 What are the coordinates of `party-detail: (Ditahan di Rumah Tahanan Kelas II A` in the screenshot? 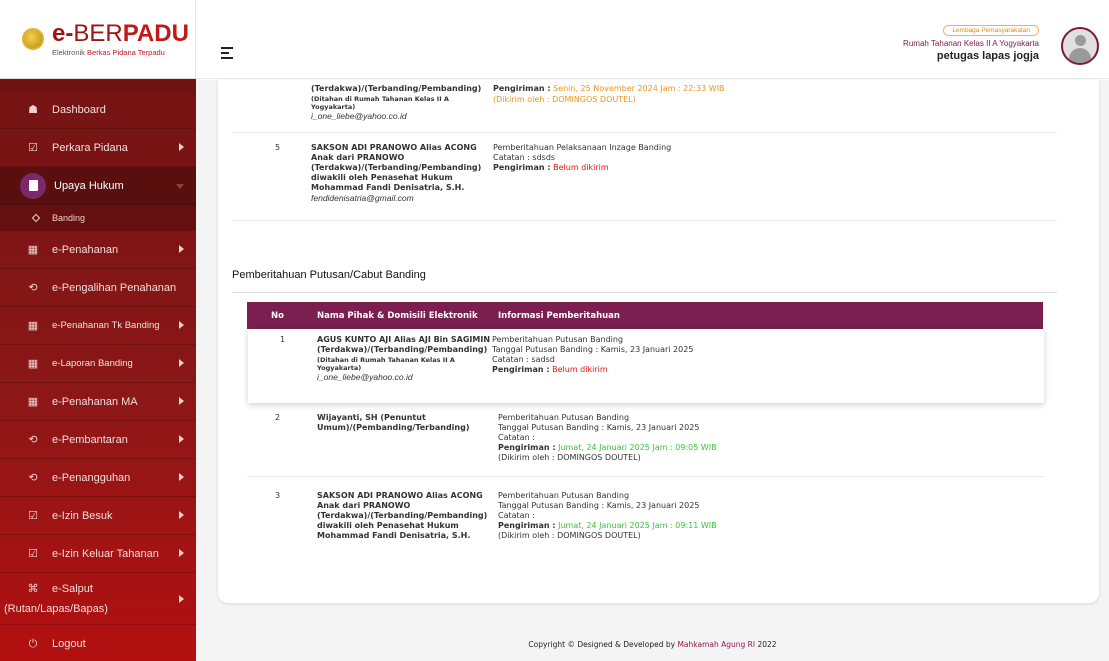 It's located at (380, 99).